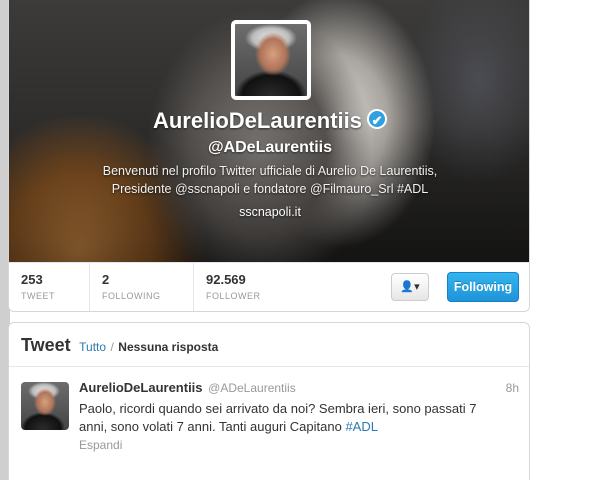 The height and width of the screenshot is (480, 600). I want to click on stat-following-count: 2, so click(106, 279).